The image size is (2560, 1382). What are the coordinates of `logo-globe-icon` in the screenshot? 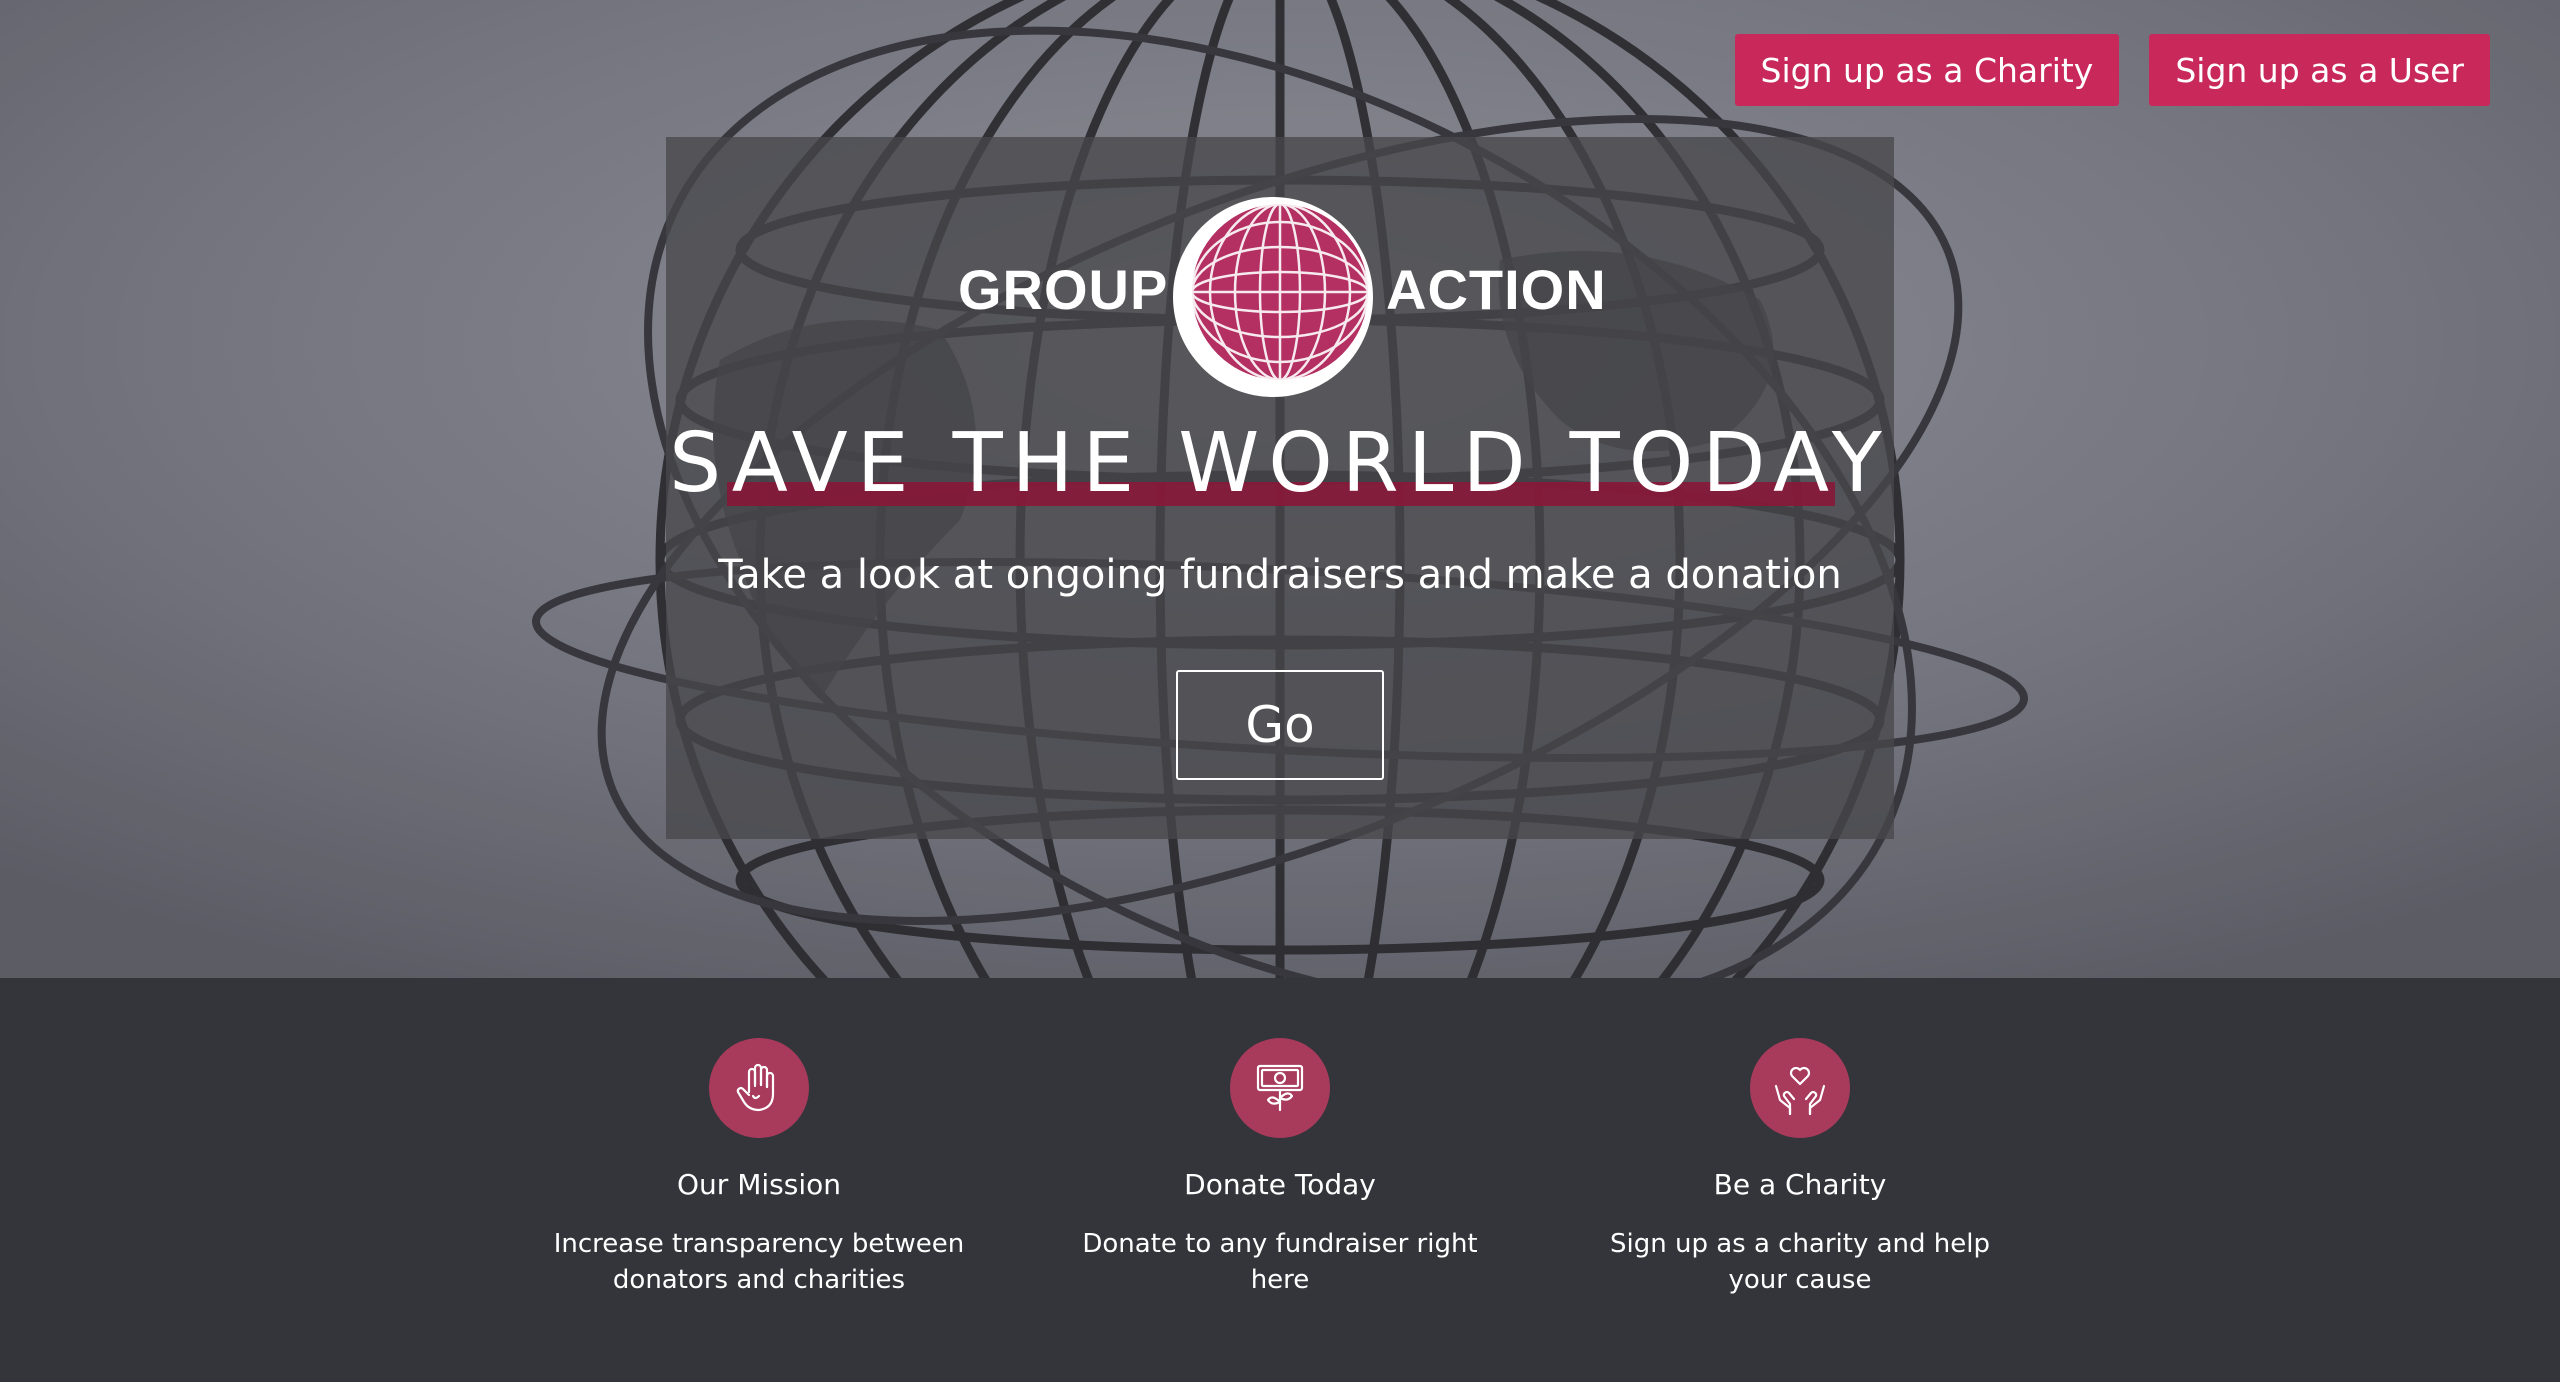 It's located at (1273, 297).